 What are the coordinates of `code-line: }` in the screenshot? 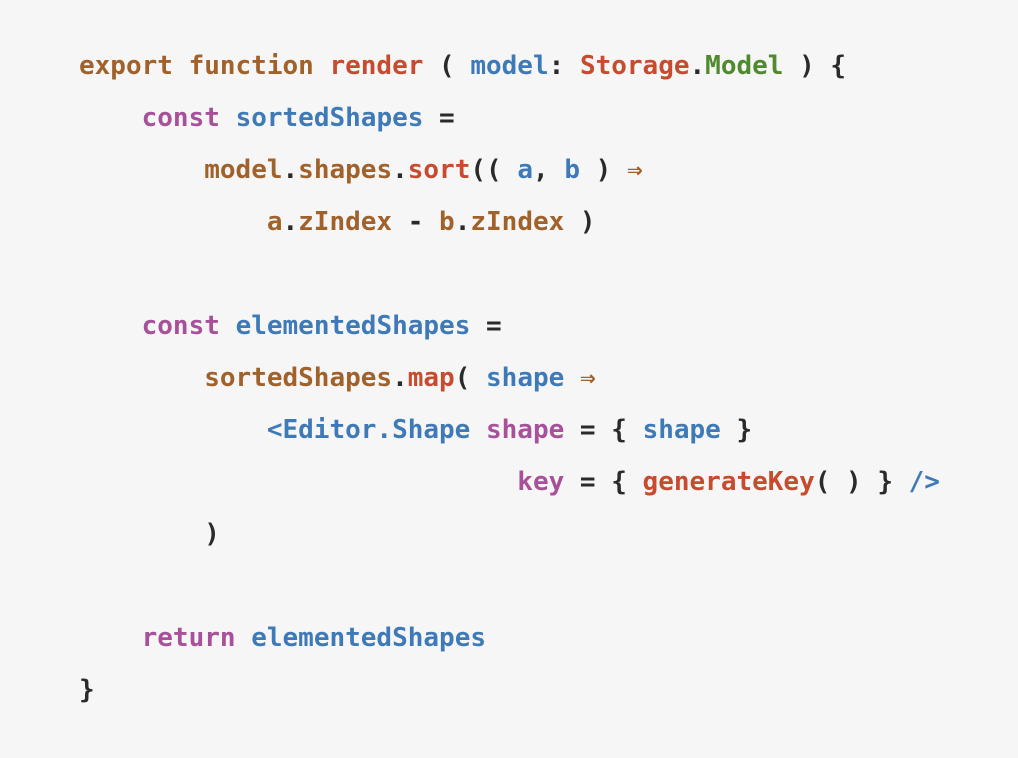 It's located at (87, 690).